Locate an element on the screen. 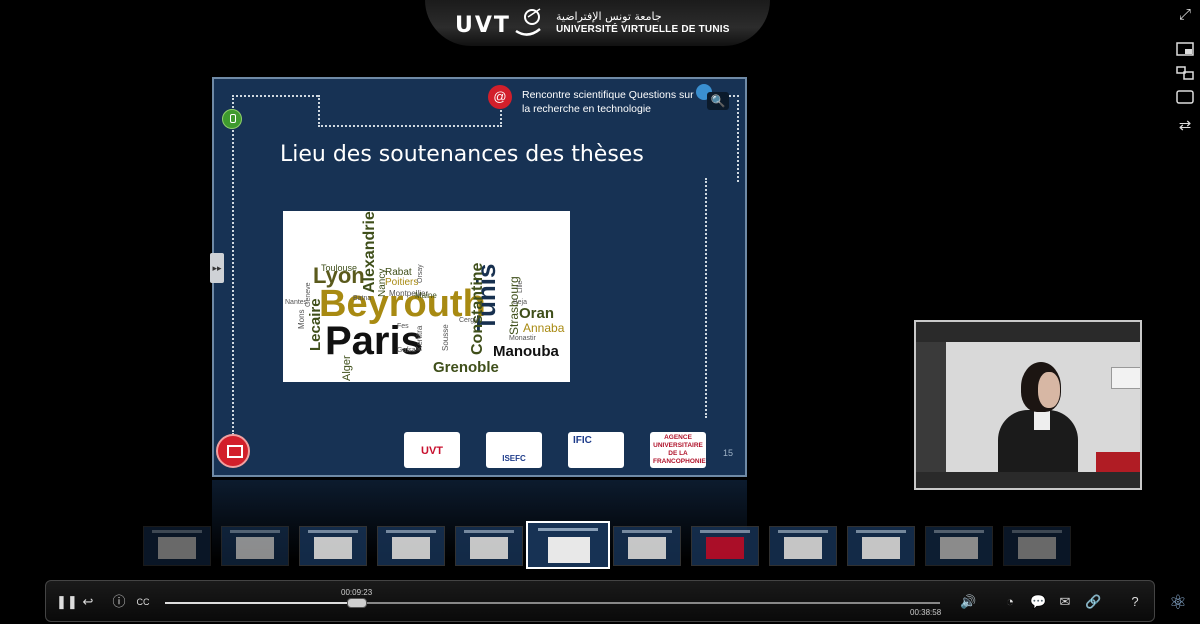 The image size is (1200, 624). wordcloud-word: Lille is located at coordinates (520, 286).